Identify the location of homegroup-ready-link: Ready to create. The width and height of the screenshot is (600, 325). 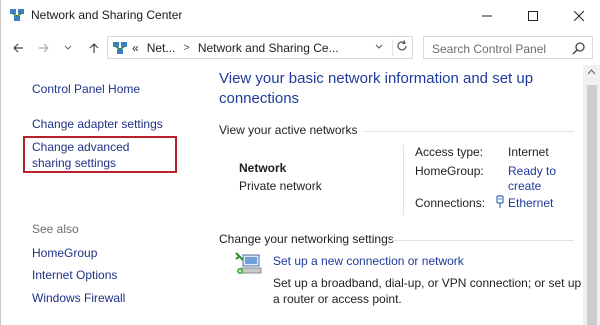
(538, 179).